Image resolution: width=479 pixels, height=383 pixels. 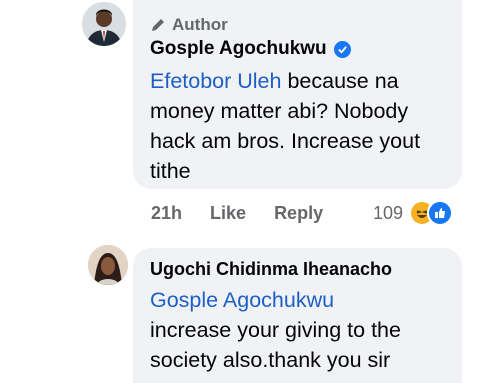 What do you see at coordinates (342, 49) in the screenshot?
I see `verified-badge-icon` at bounding box center [342, 49].